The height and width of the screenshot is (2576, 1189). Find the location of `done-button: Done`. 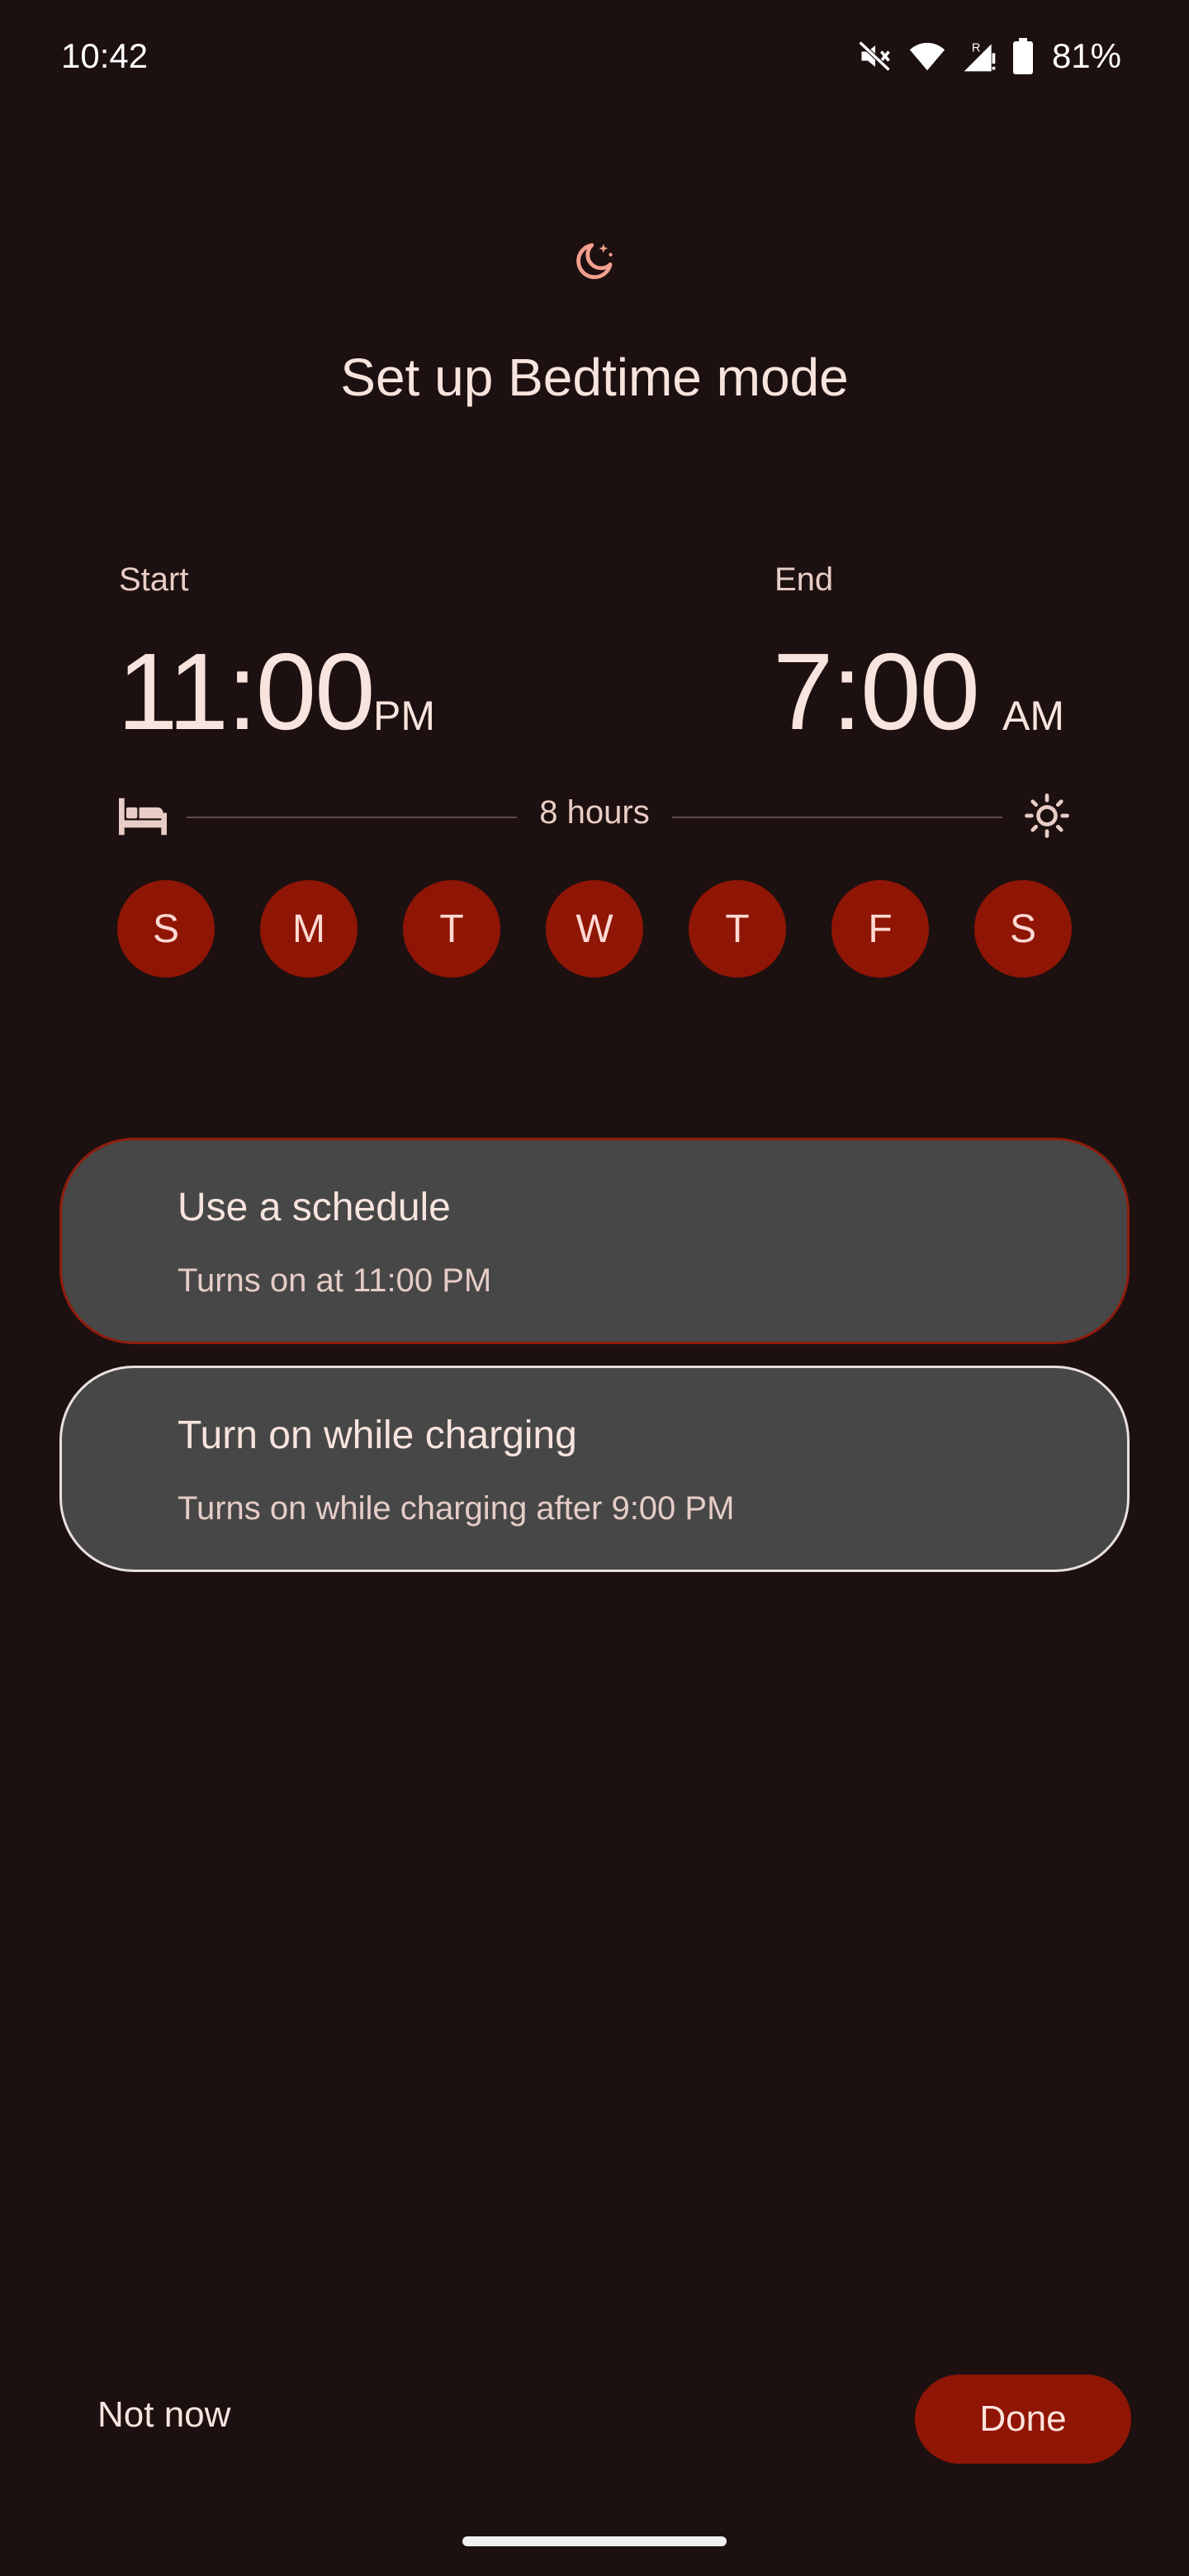

done-button: Done is located at coordinates (1023, 2419).